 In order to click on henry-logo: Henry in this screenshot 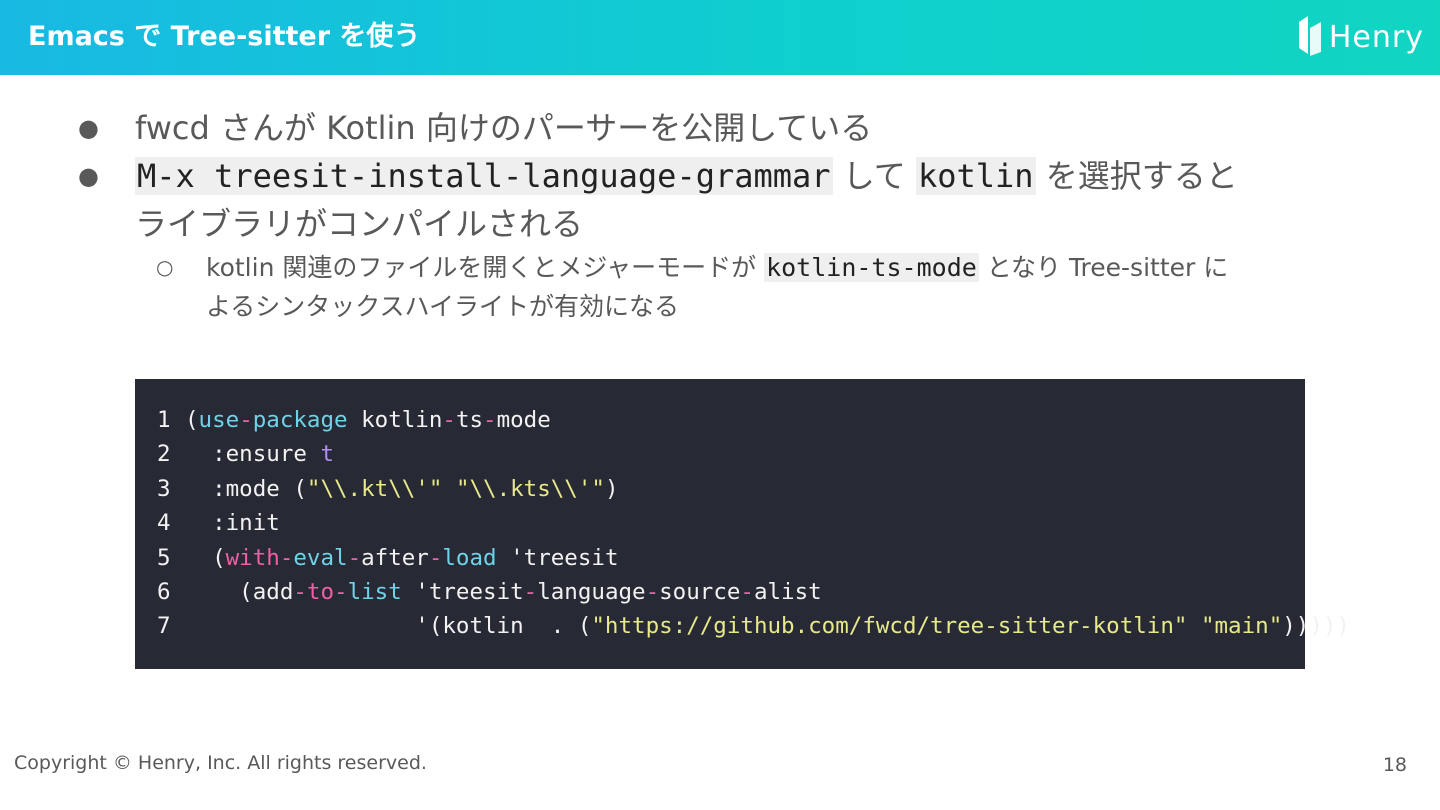, I will do `click(1360, 37)`.